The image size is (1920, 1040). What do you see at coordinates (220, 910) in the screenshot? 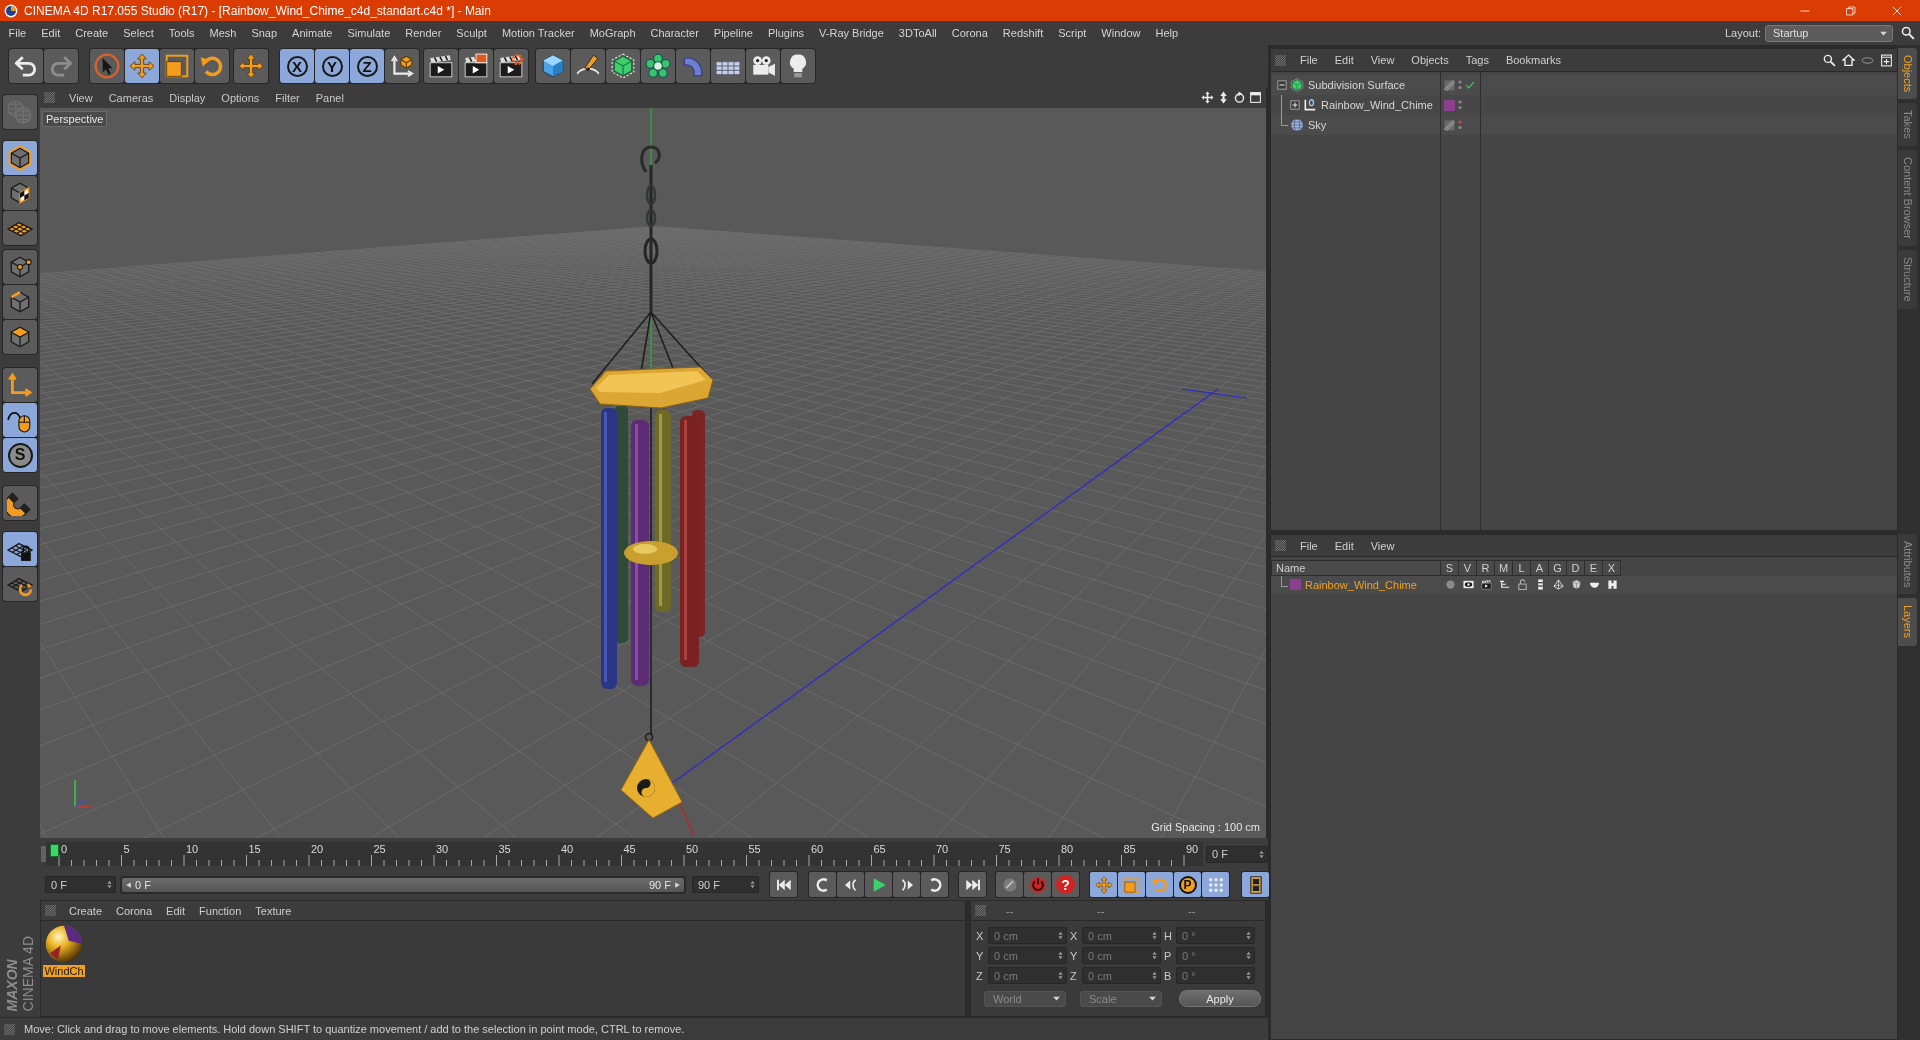
I see `menu-item: Function` at bounding box center [220, 910].